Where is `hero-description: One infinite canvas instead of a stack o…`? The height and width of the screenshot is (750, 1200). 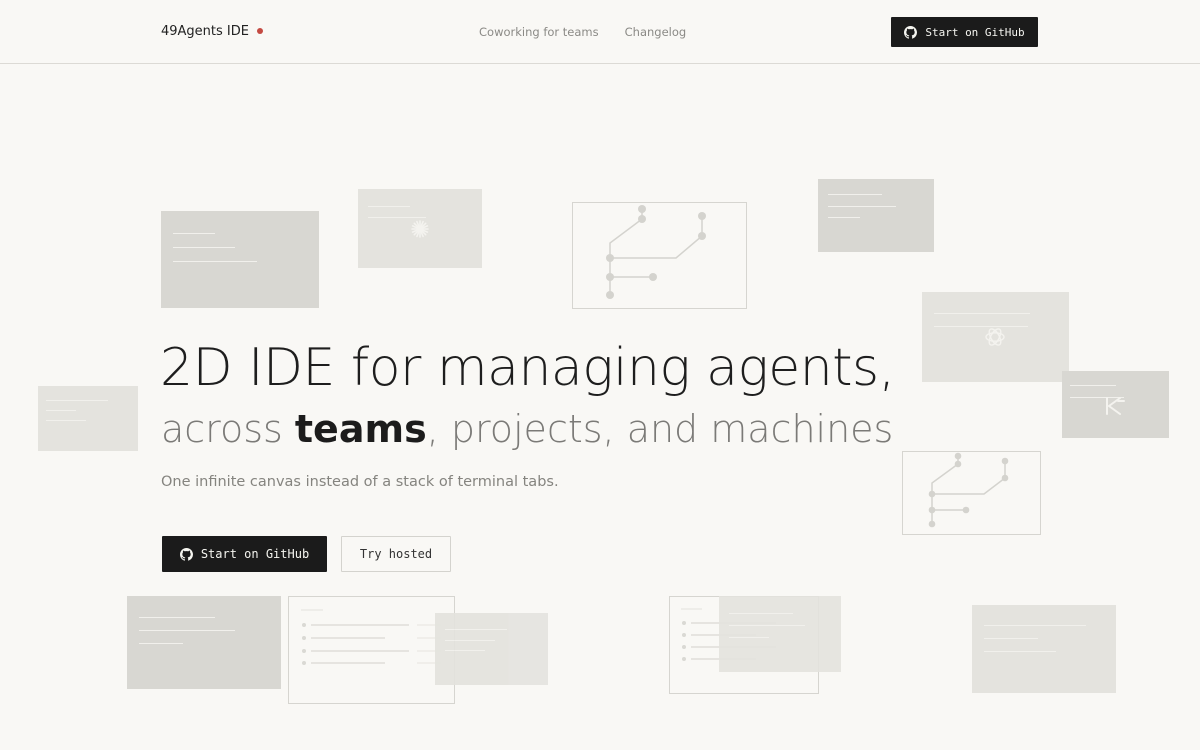
hero-description: One infinite canvas instead of a stack o… is located at coordinates (360, 482).